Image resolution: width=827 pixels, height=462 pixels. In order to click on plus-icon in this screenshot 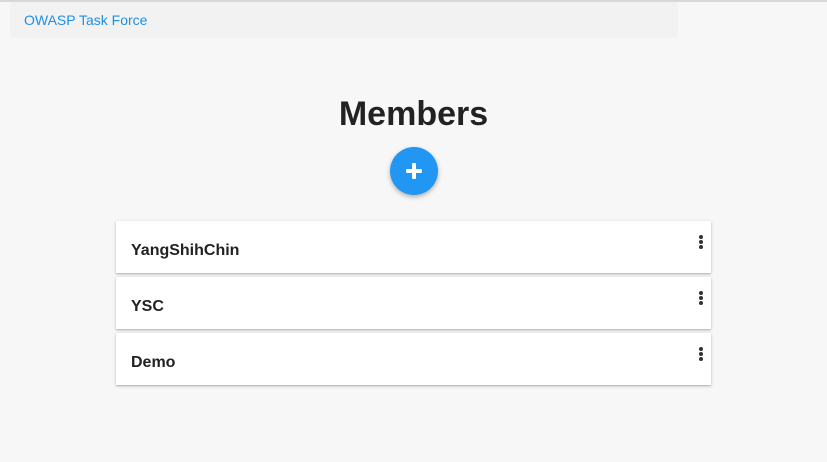, I will do `click(414, 171)`.